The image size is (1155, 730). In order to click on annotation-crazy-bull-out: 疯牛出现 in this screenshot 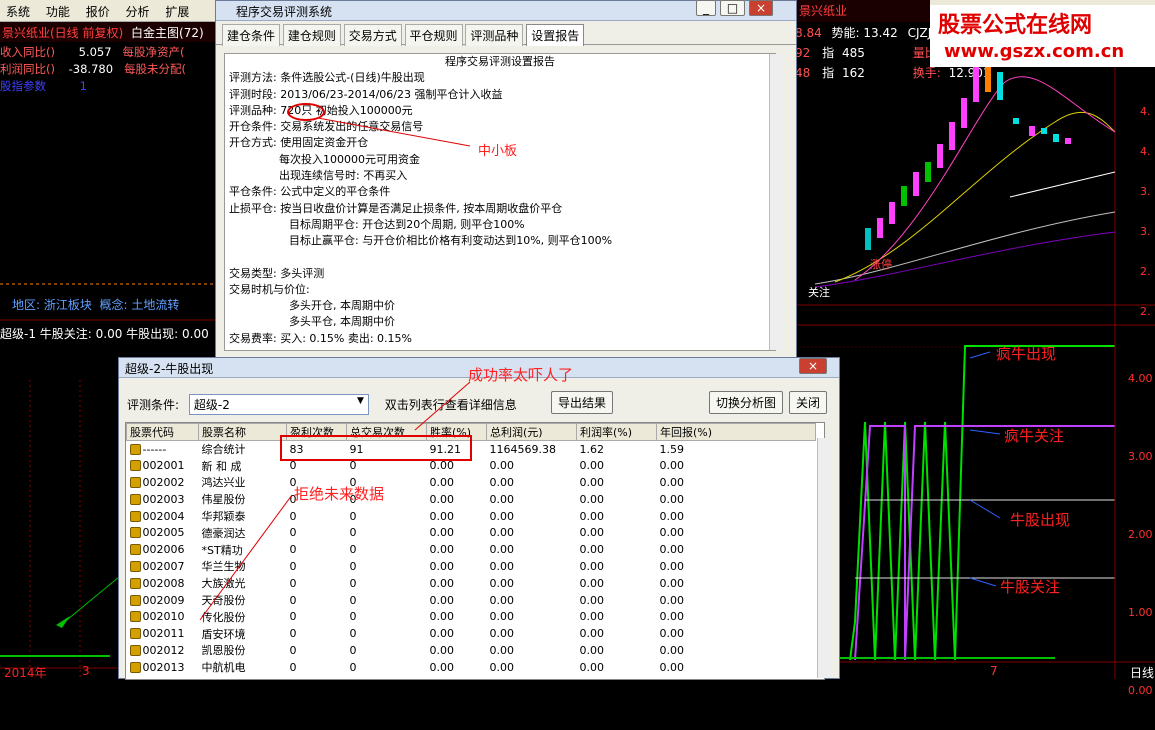, I will do `click(1026, 354)`.